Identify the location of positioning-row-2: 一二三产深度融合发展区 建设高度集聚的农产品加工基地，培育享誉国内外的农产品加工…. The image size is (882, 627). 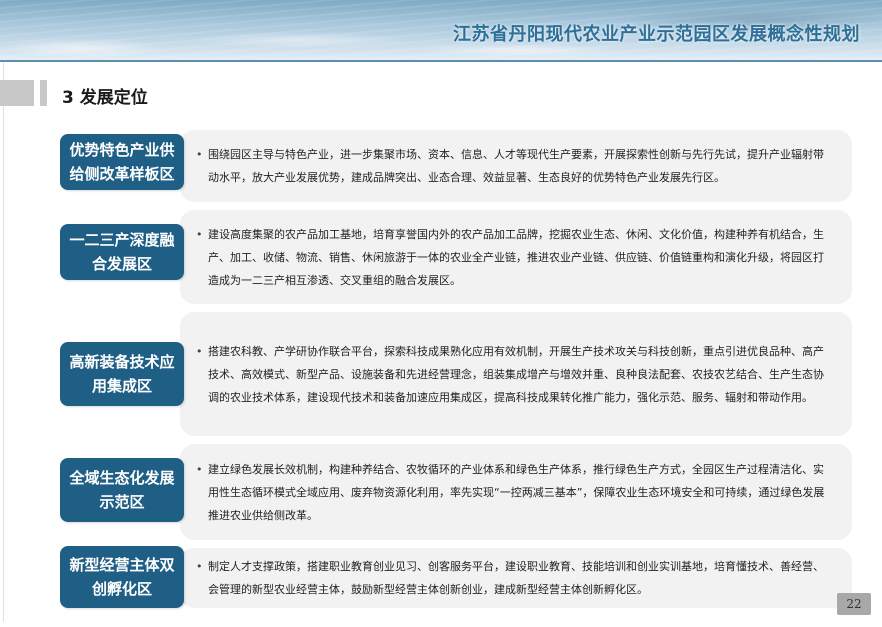
(456, 257).